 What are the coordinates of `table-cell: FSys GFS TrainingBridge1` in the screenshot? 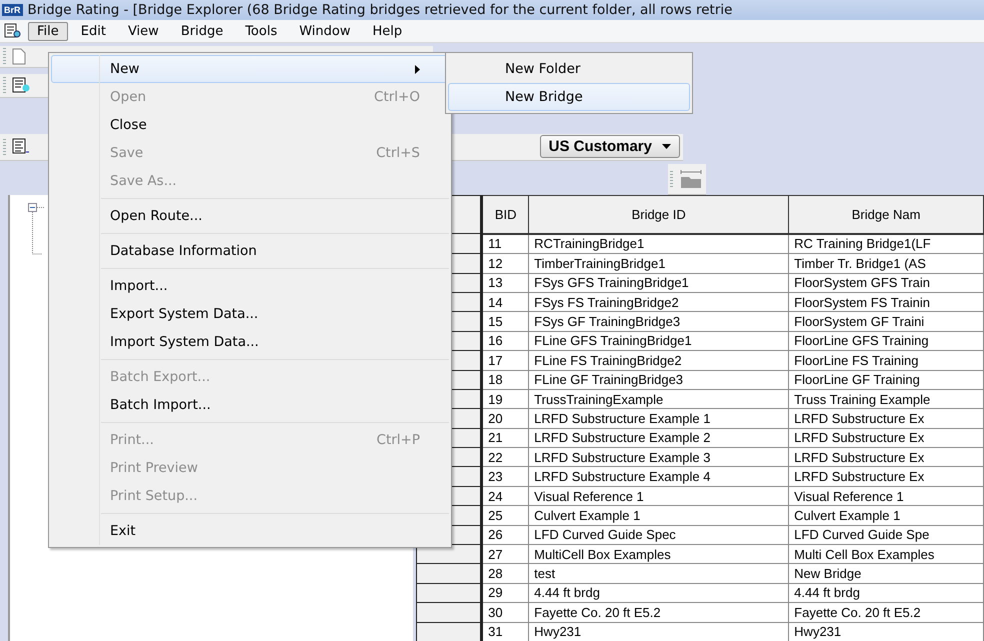 It's located at (658, 282).